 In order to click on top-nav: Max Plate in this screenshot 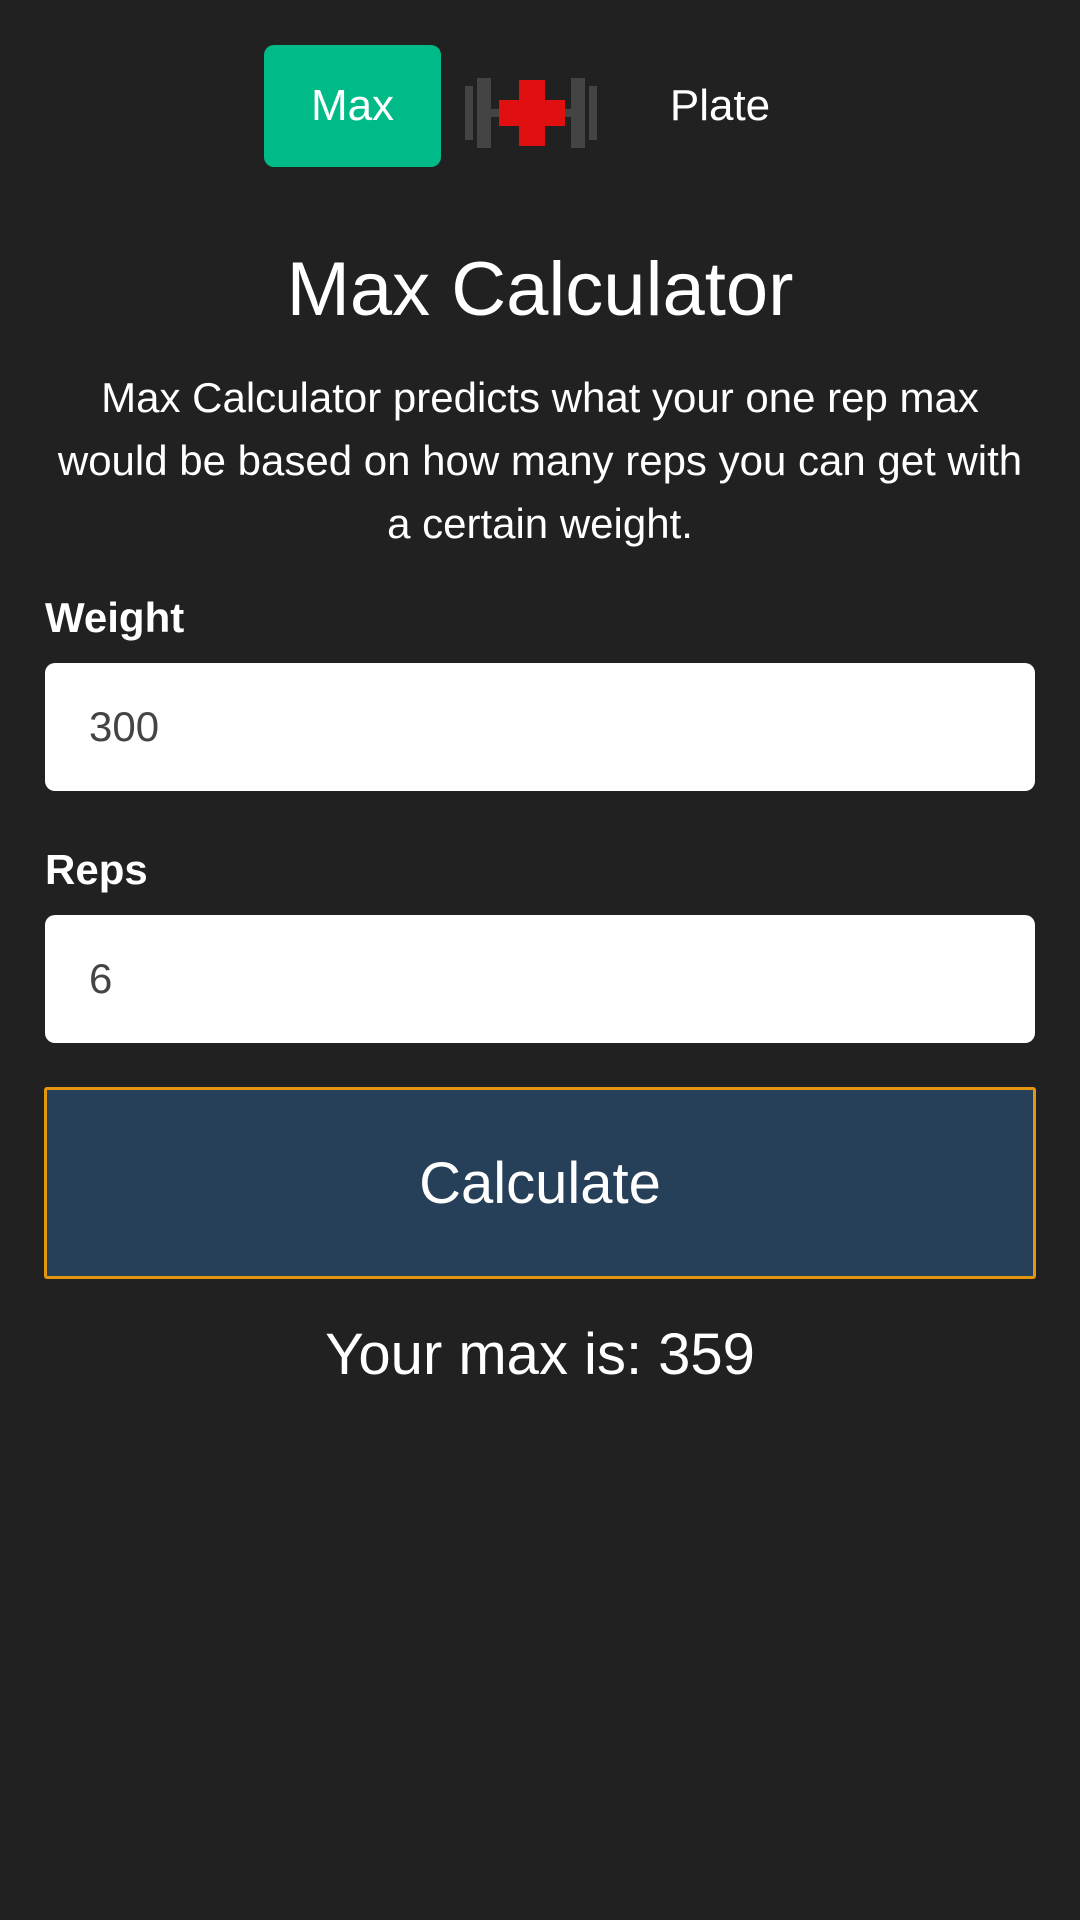, I will do `click(540, 106)`.